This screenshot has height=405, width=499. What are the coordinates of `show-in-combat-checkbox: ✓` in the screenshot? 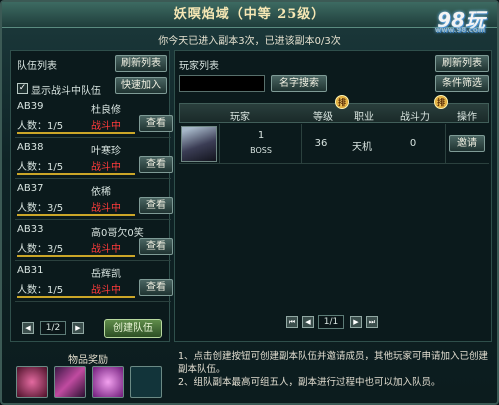 It's located at (22, 88).